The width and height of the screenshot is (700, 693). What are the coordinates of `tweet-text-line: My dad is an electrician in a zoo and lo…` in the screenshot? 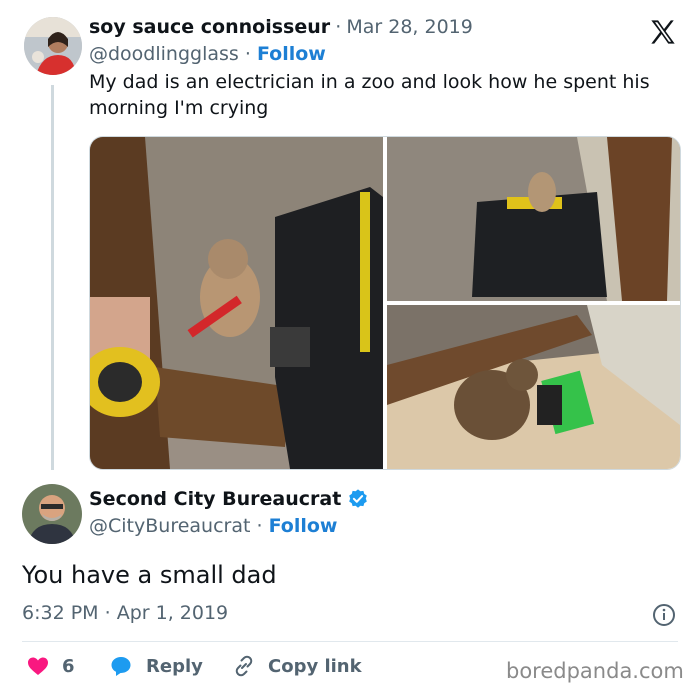 It's located at (369, 82).